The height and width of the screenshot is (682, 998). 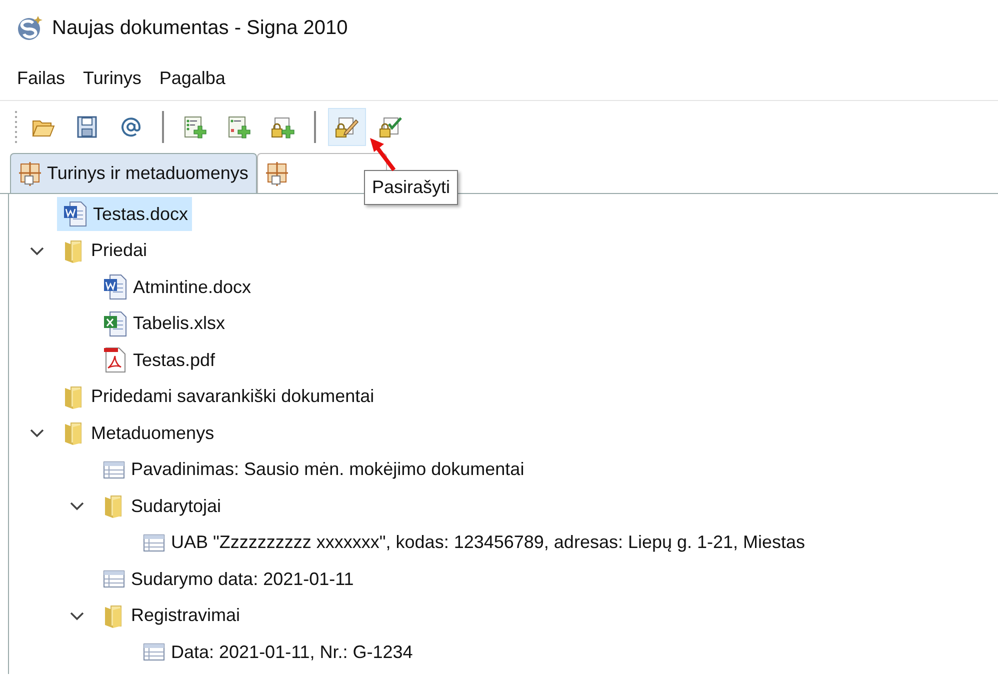 I want to click on tree-item: Tabelis.xlsx, so click(x=163, y=323).